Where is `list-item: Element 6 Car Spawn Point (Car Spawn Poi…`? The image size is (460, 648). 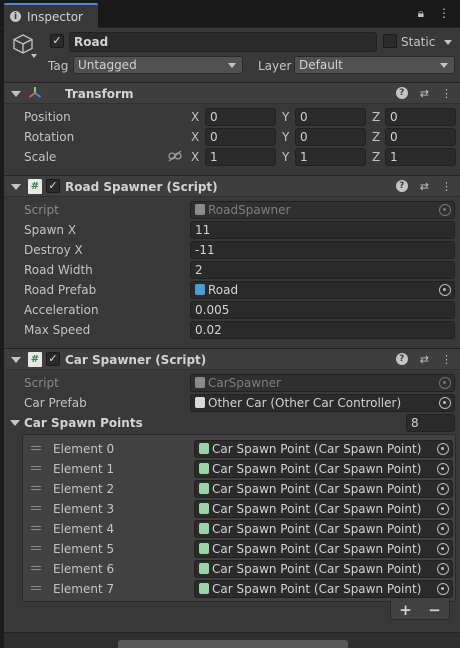 list-item: Element 6 Car Spawn Point (Car Spawn Poi… is located at coordinates (239, 569).